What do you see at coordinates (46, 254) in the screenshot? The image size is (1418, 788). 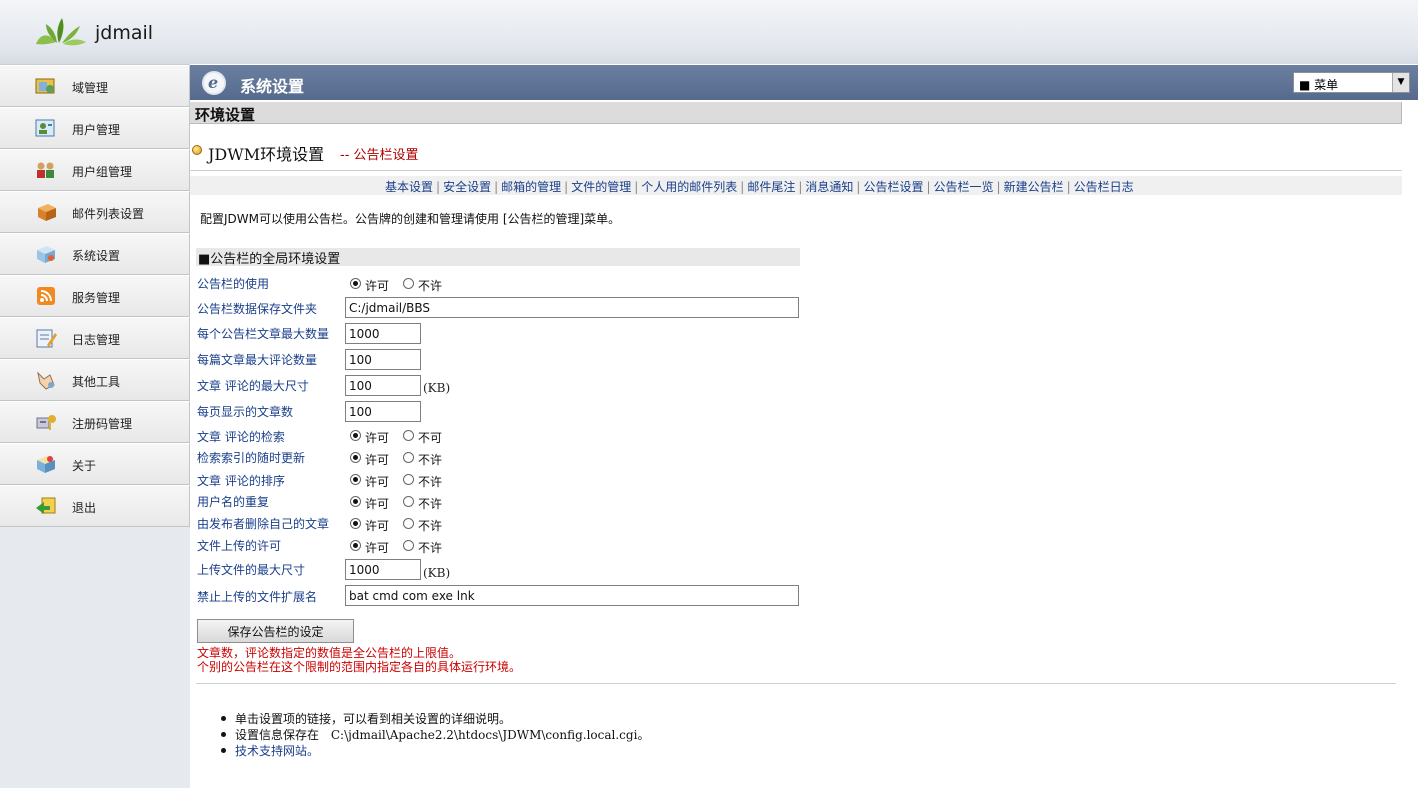 I see `system-settings-icon` at bounding box center [46, 254].